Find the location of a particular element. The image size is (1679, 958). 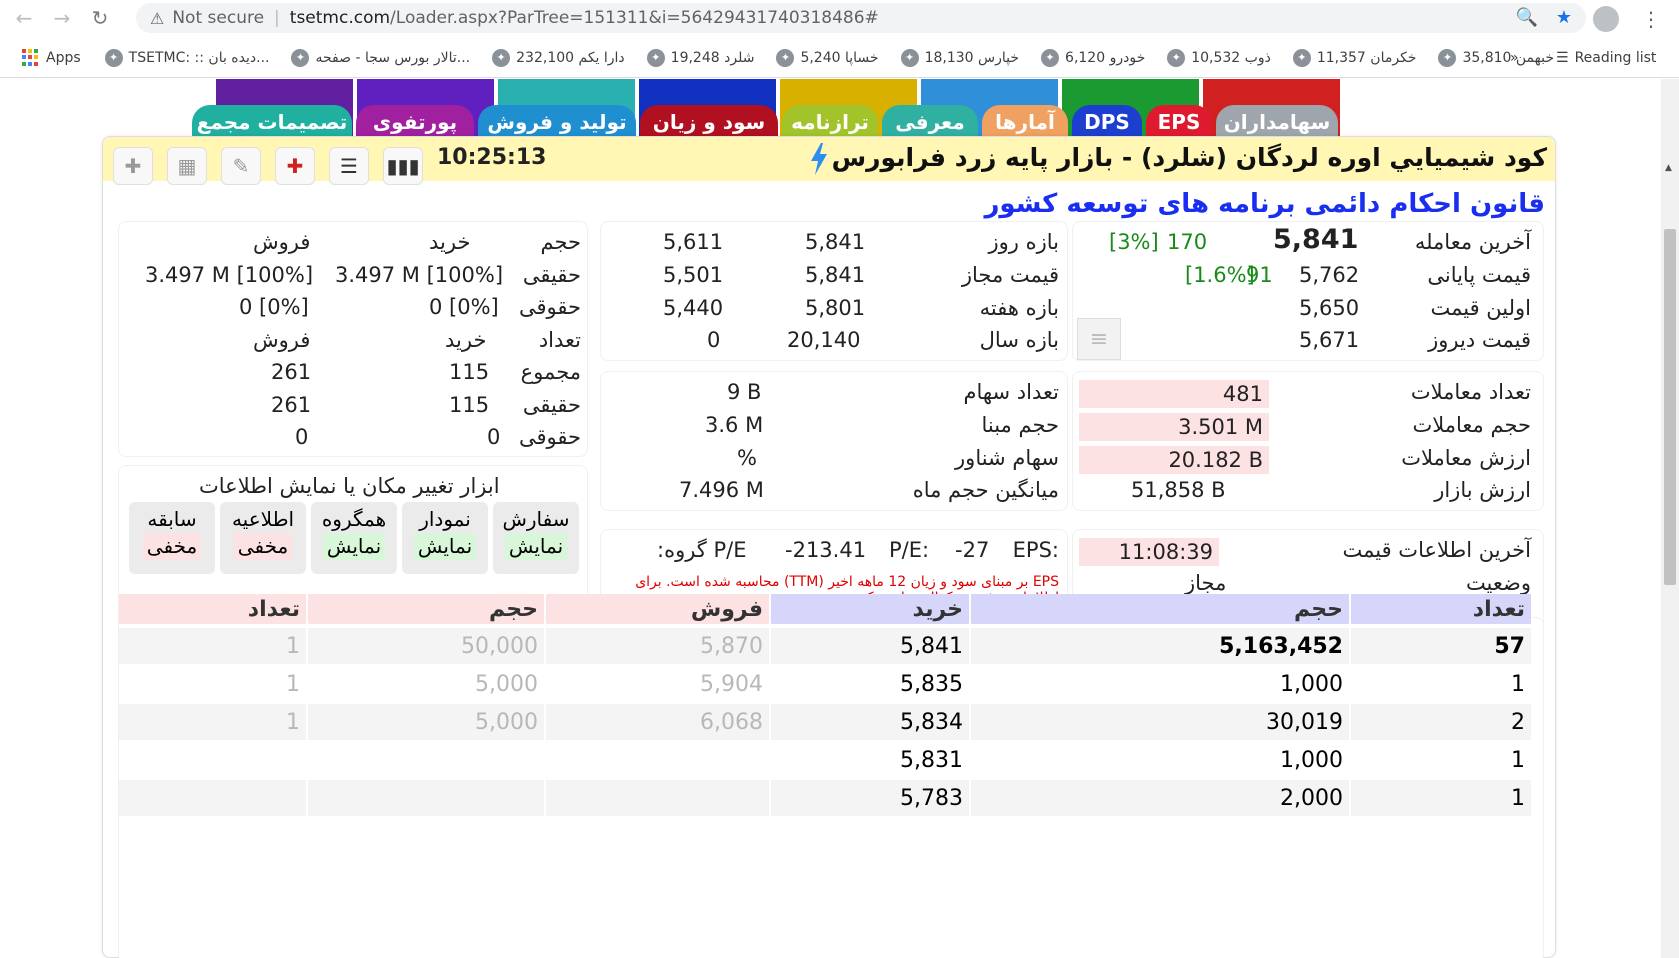

bookmark-star-icon: ★ is located at coordinates (1564, 17).